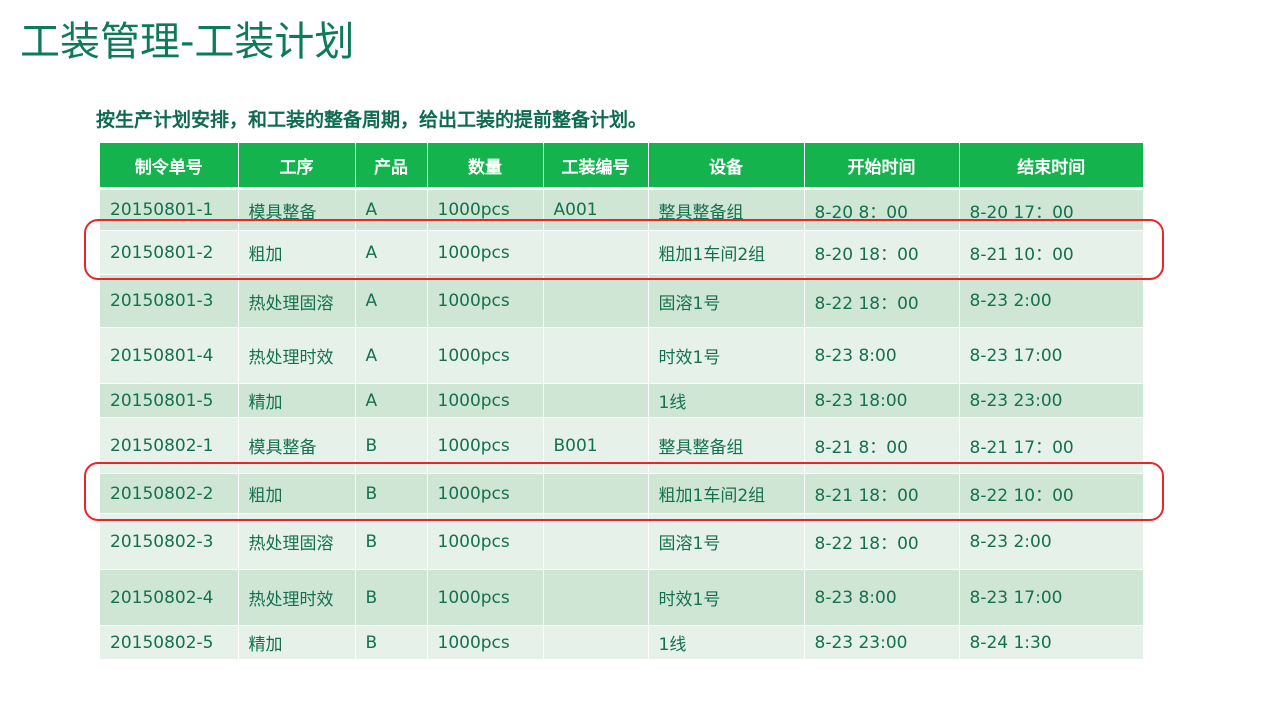 The height and width of the screenshot is (720, 1280). I want to click on cell-order-no: 20150802-4, so click(169, 597).